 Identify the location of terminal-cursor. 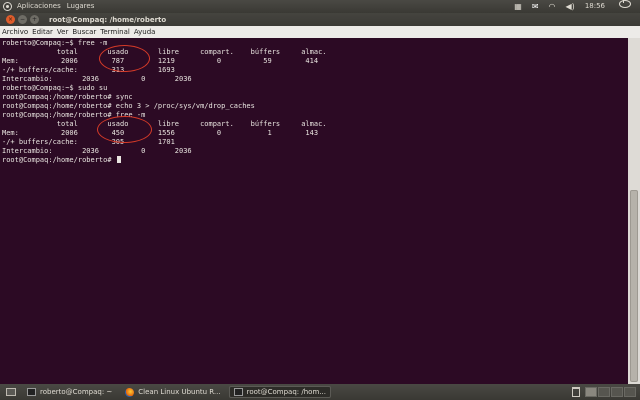
(118, 159).